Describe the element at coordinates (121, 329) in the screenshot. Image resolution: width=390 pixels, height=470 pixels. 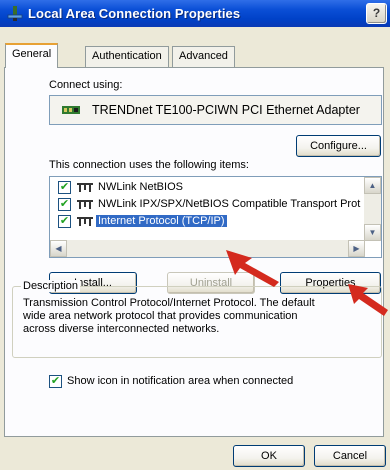
I see `description-line: across diverse interconnected networks.` at that location.